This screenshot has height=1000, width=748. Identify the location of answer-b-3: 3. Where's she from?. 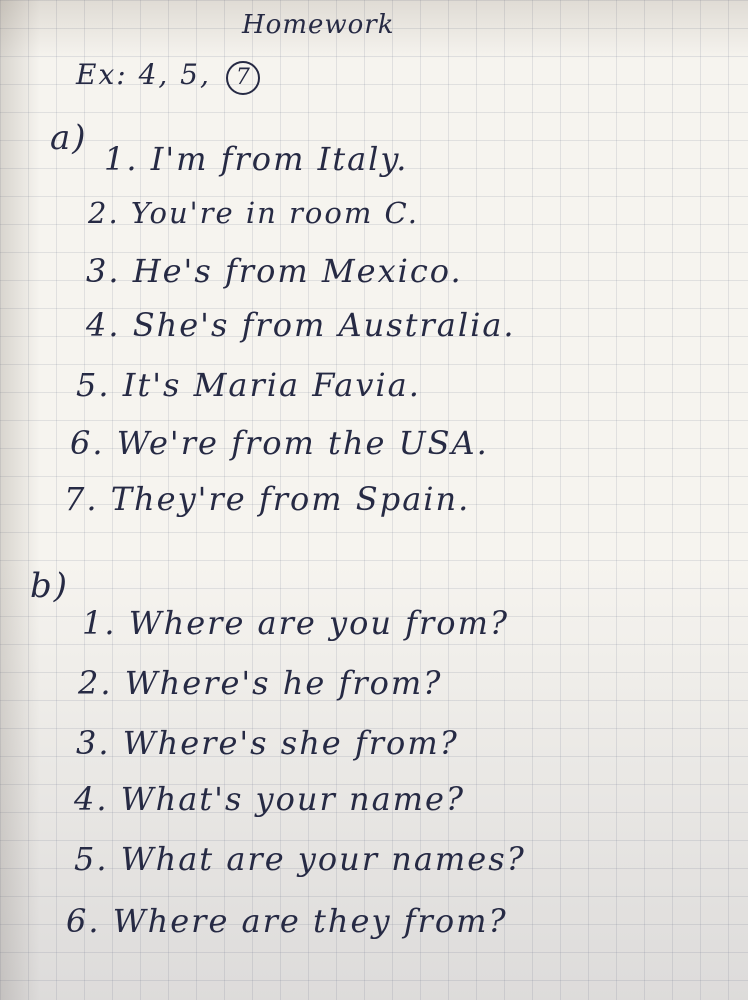
(267, 743).